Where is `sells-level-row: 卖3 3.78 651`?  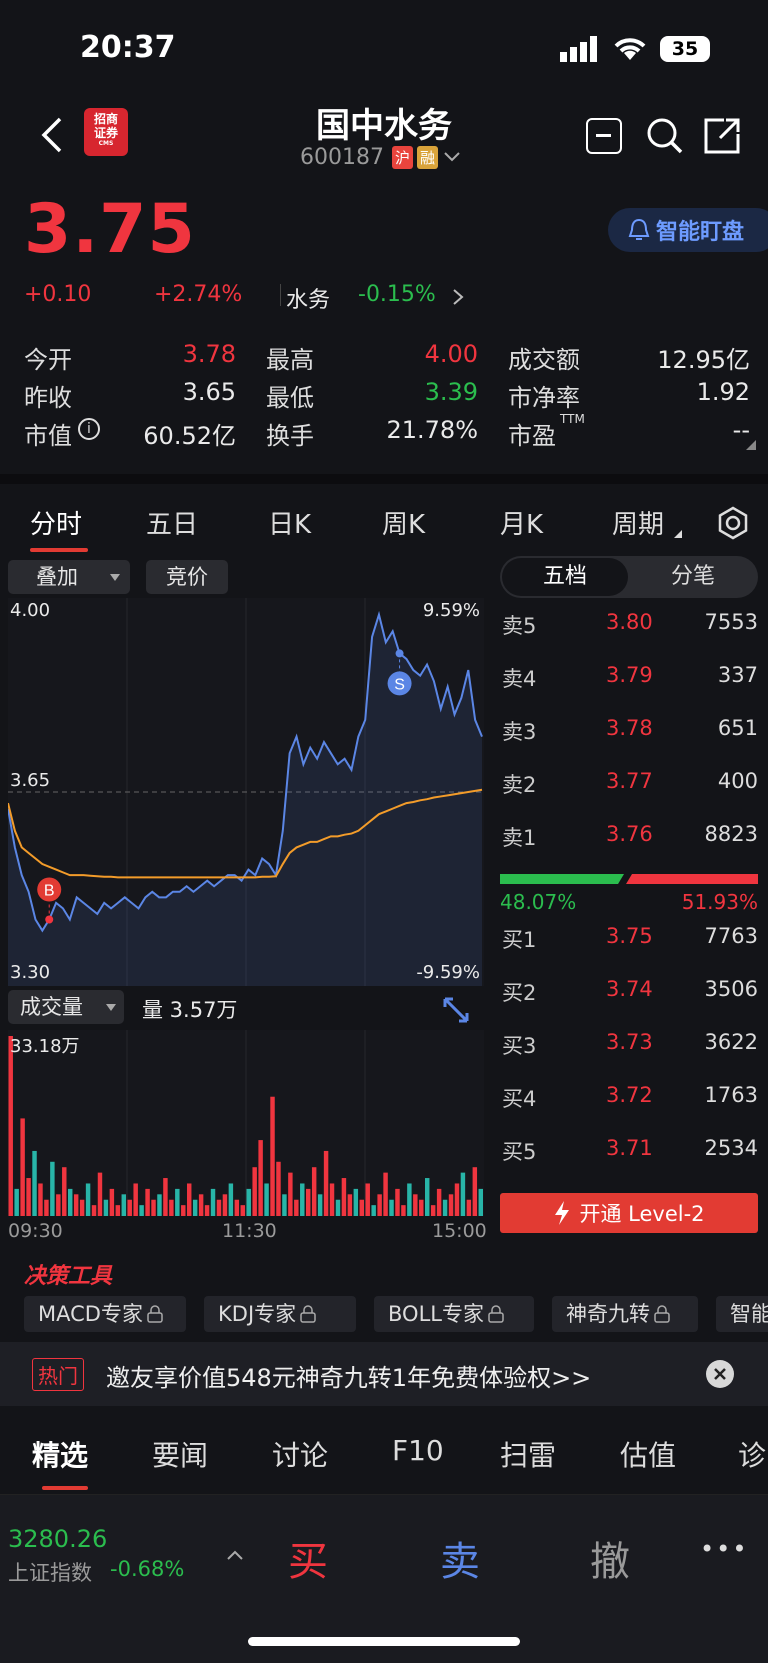 sells-level-row: 卖3 3.78 651 is located at coordinates (629, 732).